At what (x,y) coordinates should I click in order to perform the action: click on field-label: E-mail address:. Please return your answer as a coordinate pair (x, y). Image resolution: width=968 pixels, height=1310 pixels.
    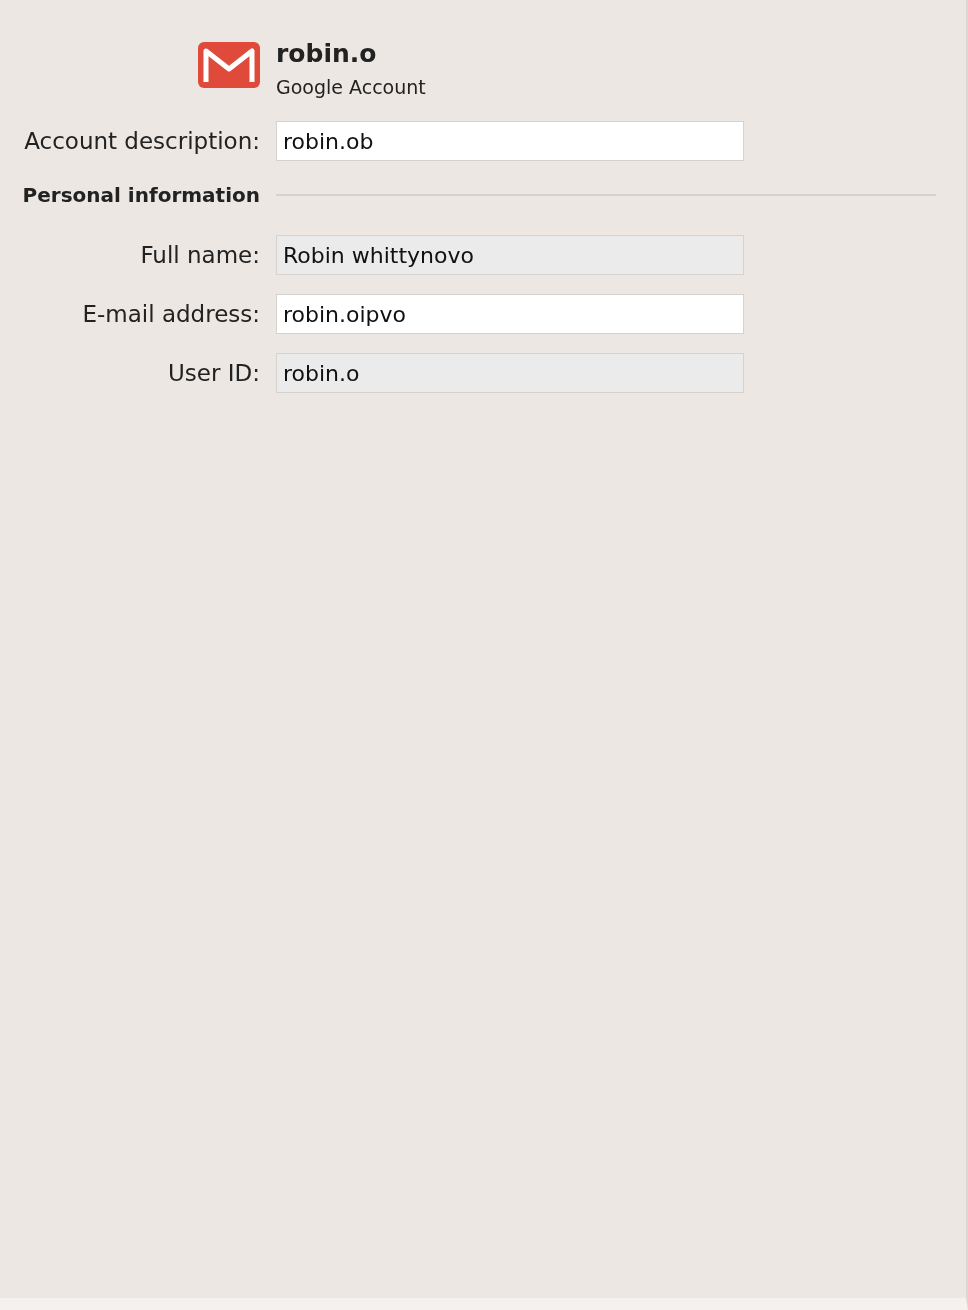
    Looking at the image, I should click on (170, 314).